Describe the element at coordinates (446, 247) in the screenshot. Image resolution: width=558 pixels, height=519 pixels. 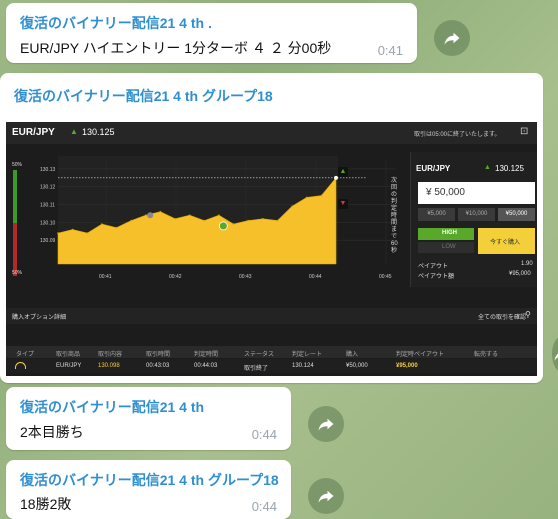
I see `low-button: LOW` at that location.